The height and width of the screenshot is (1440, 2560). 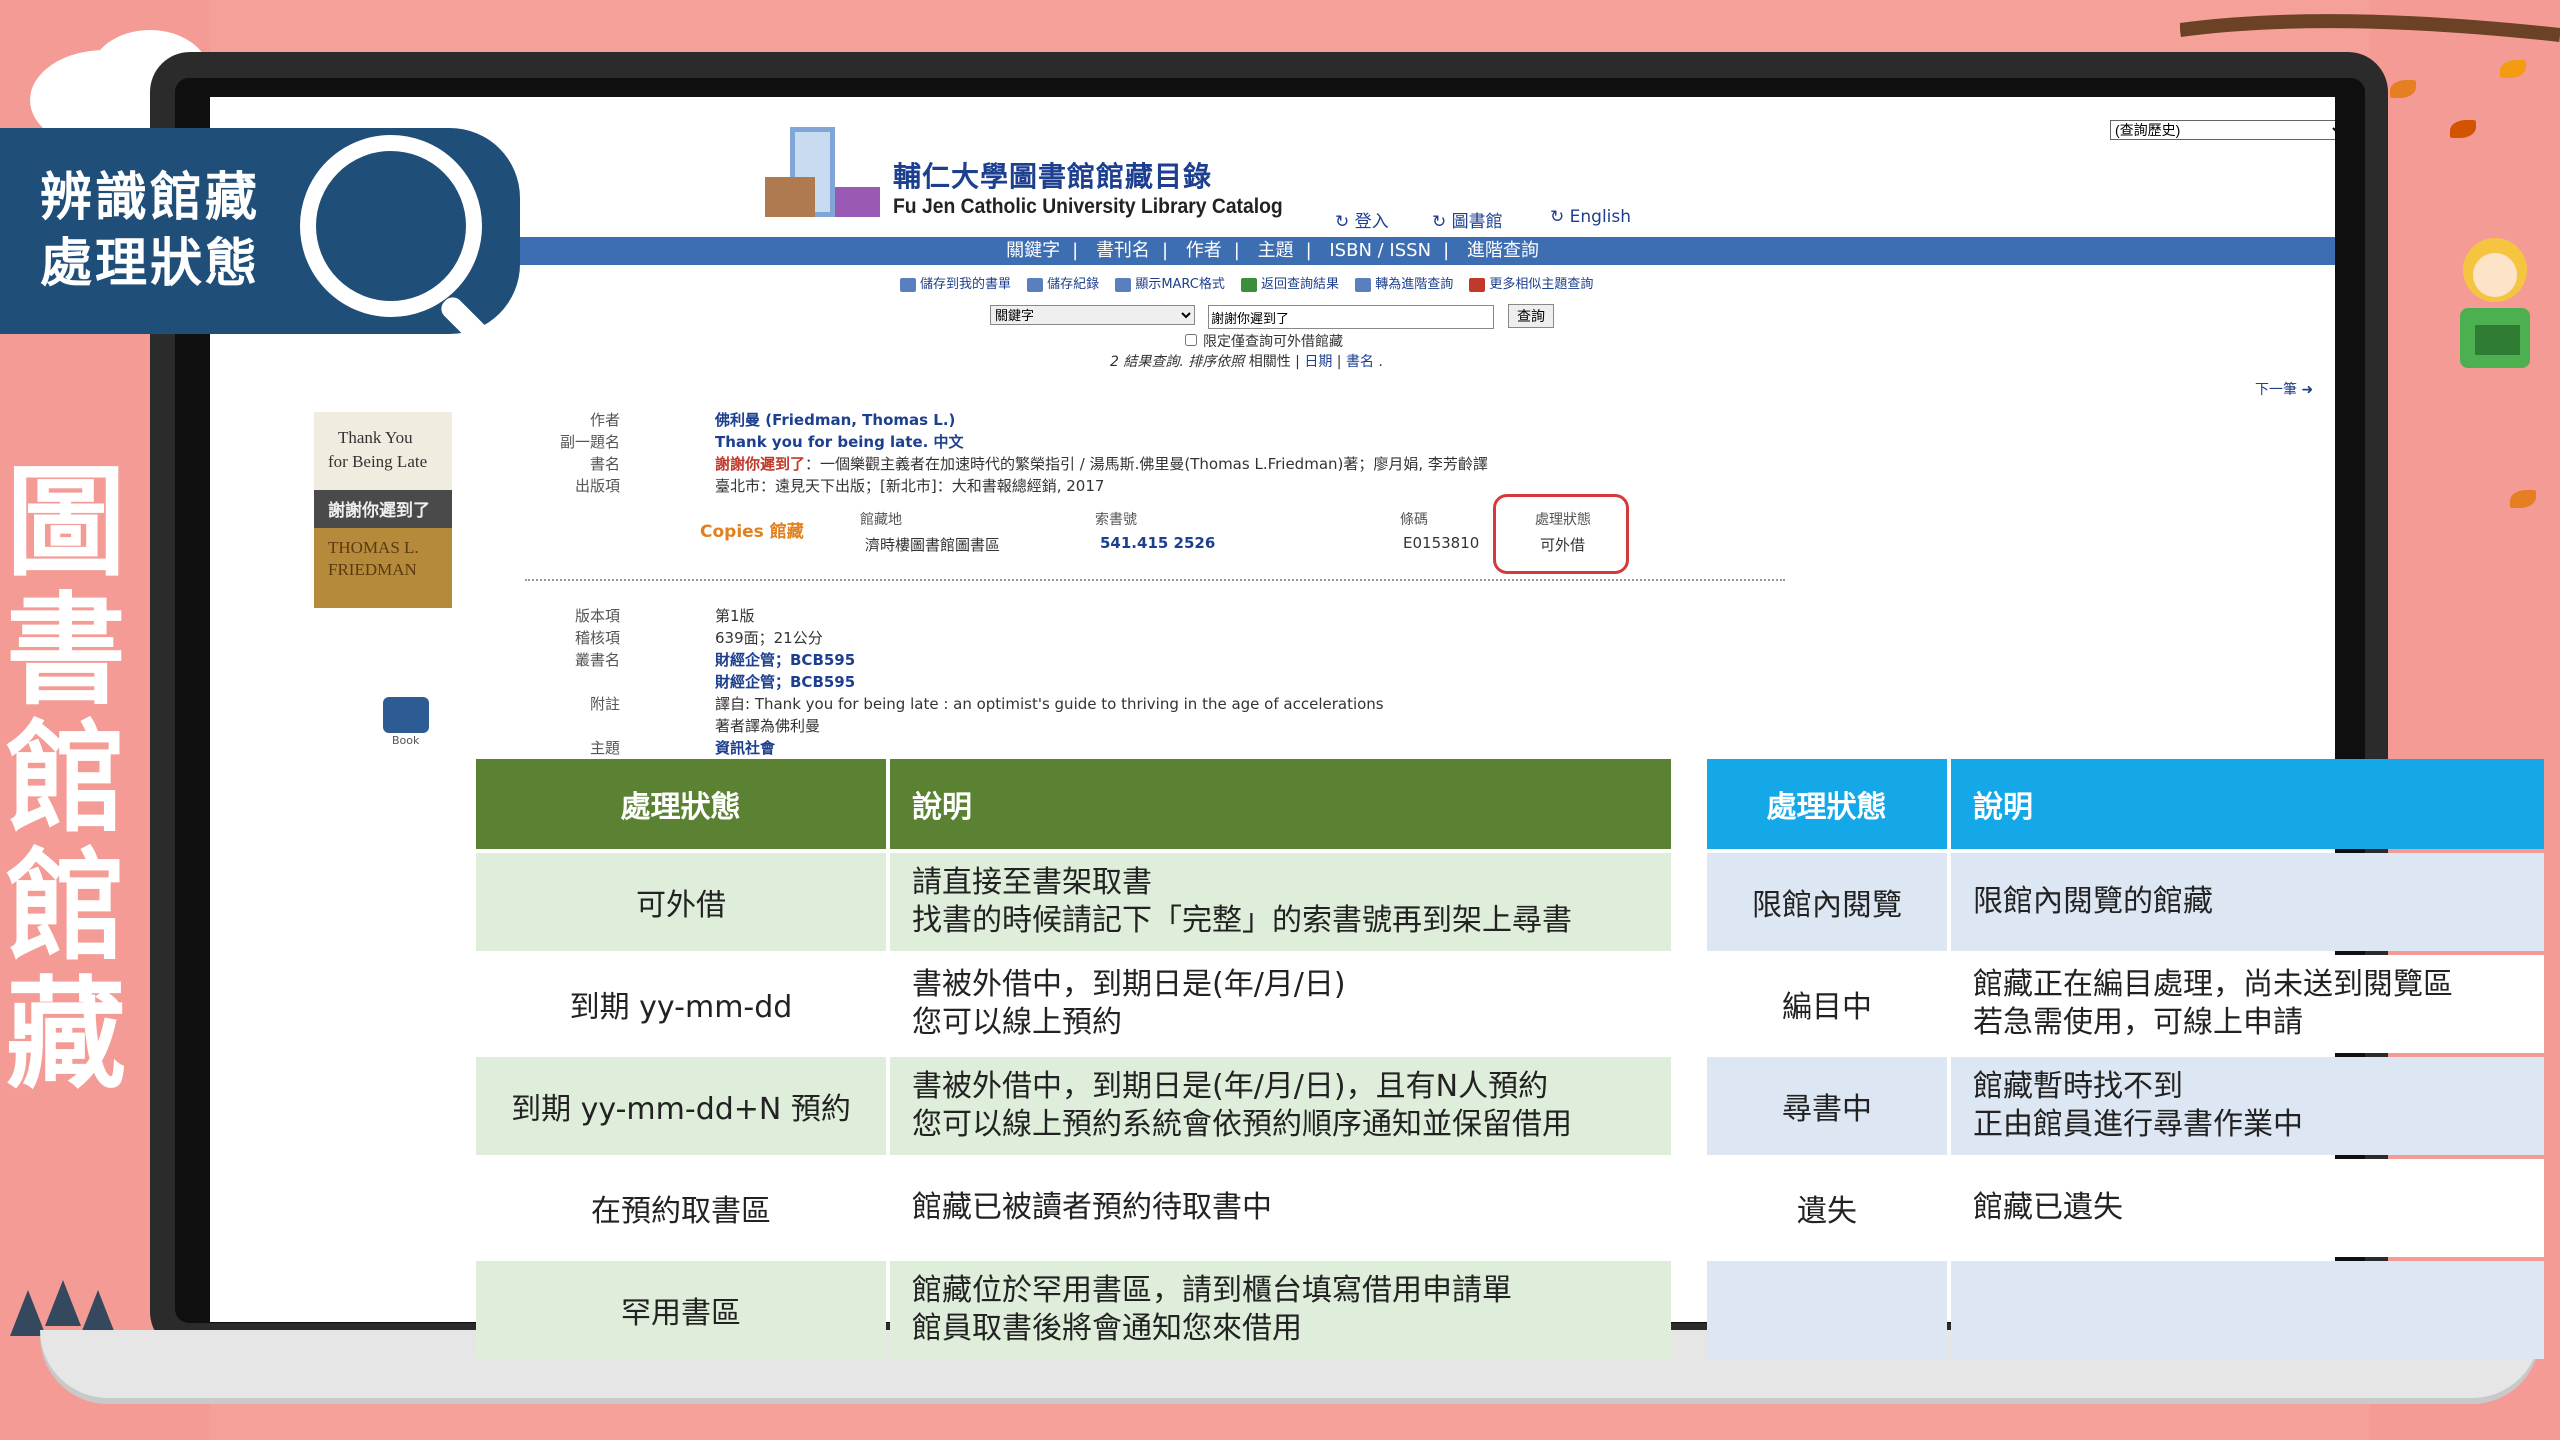 I want to click on series-value-1: 財經企管；BCB595, so click(x=785, y=659).